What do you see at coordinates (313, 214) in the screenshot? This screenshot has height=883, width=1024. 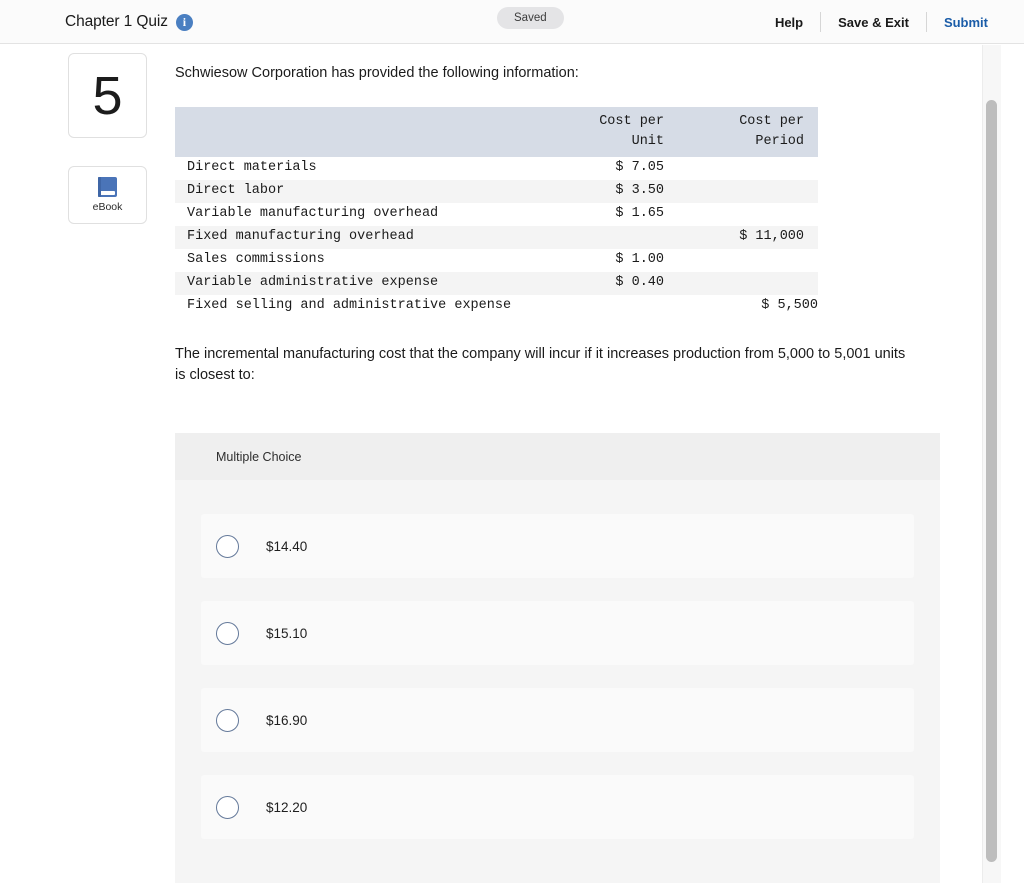 I see `row-label: Variable manufacturing overhead` at bounding box center [313, 214].